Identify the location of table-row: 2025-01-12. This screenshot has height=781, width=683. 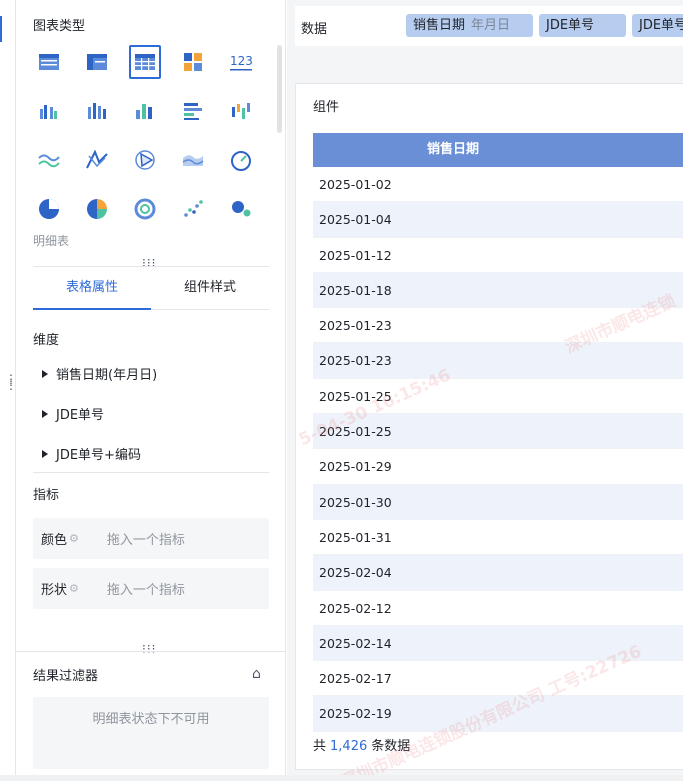
(498, 255).